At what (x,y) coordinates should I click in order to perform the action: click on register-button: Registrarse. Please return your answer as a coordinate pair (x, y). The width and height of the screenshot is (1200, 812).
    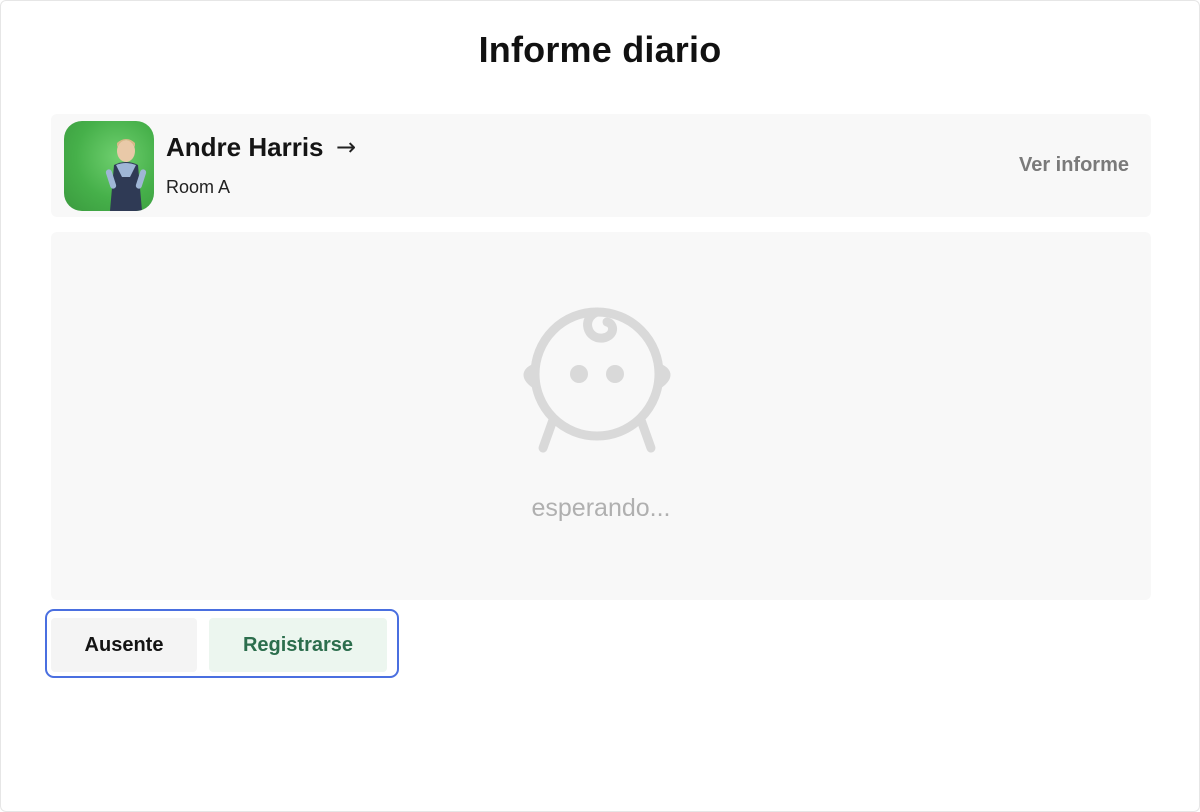
    Looking at the image, I should click on (298, 645).